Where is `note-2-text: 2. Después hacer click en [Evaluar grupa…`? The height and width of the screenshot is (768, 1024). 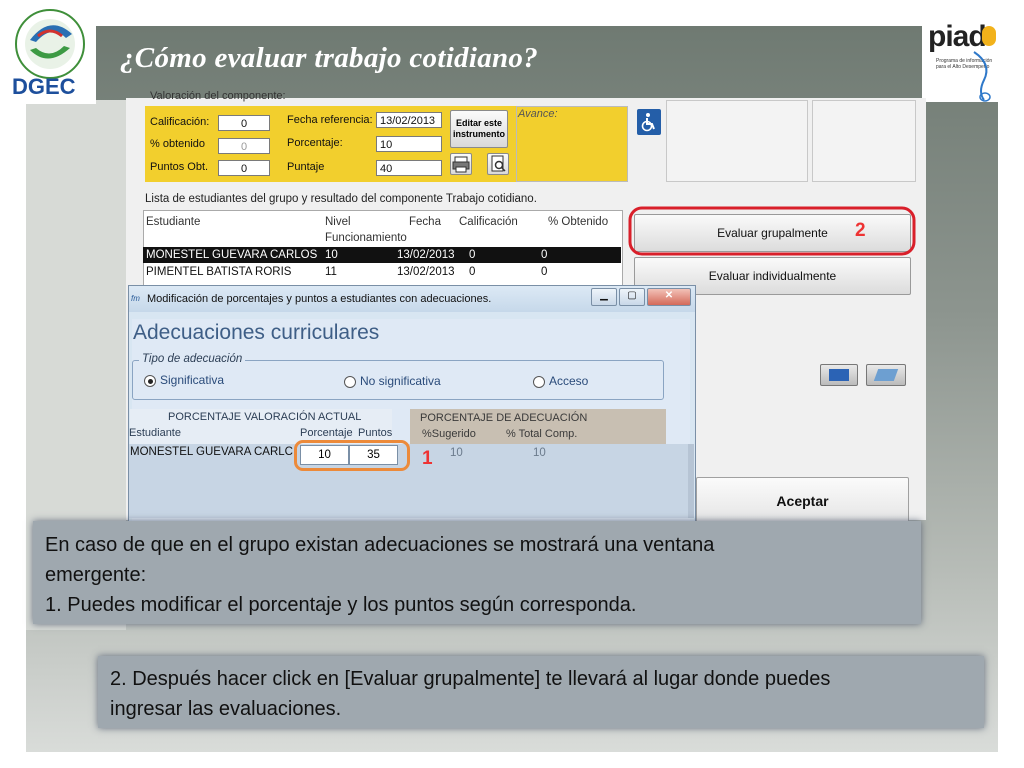
note-2-text: 2. Después hacer click en [Evaluar grupa… is located at coordinates (470, 694).